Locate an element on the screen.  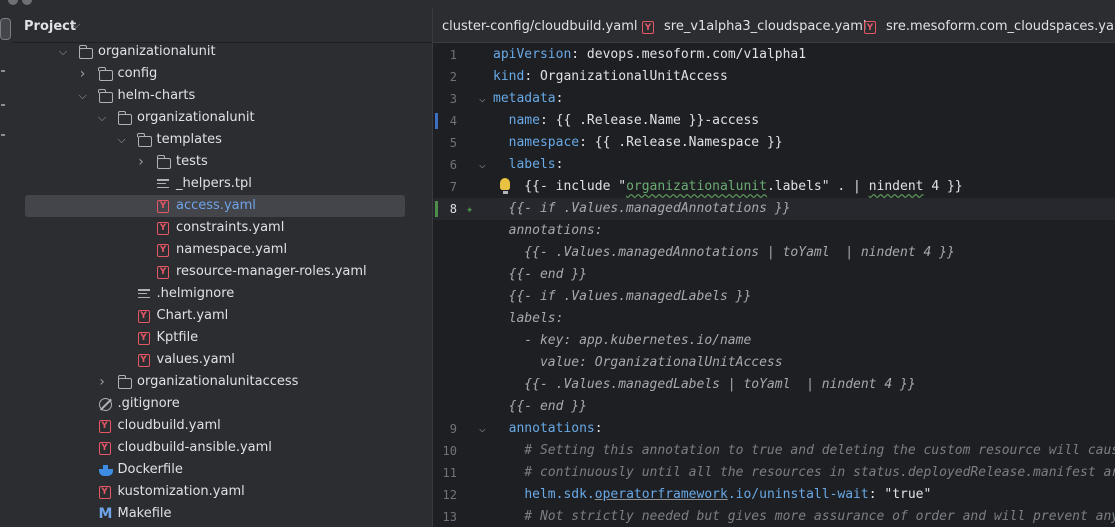
tree-file-row: constraints.yaml is located at coordinates (222, 228).